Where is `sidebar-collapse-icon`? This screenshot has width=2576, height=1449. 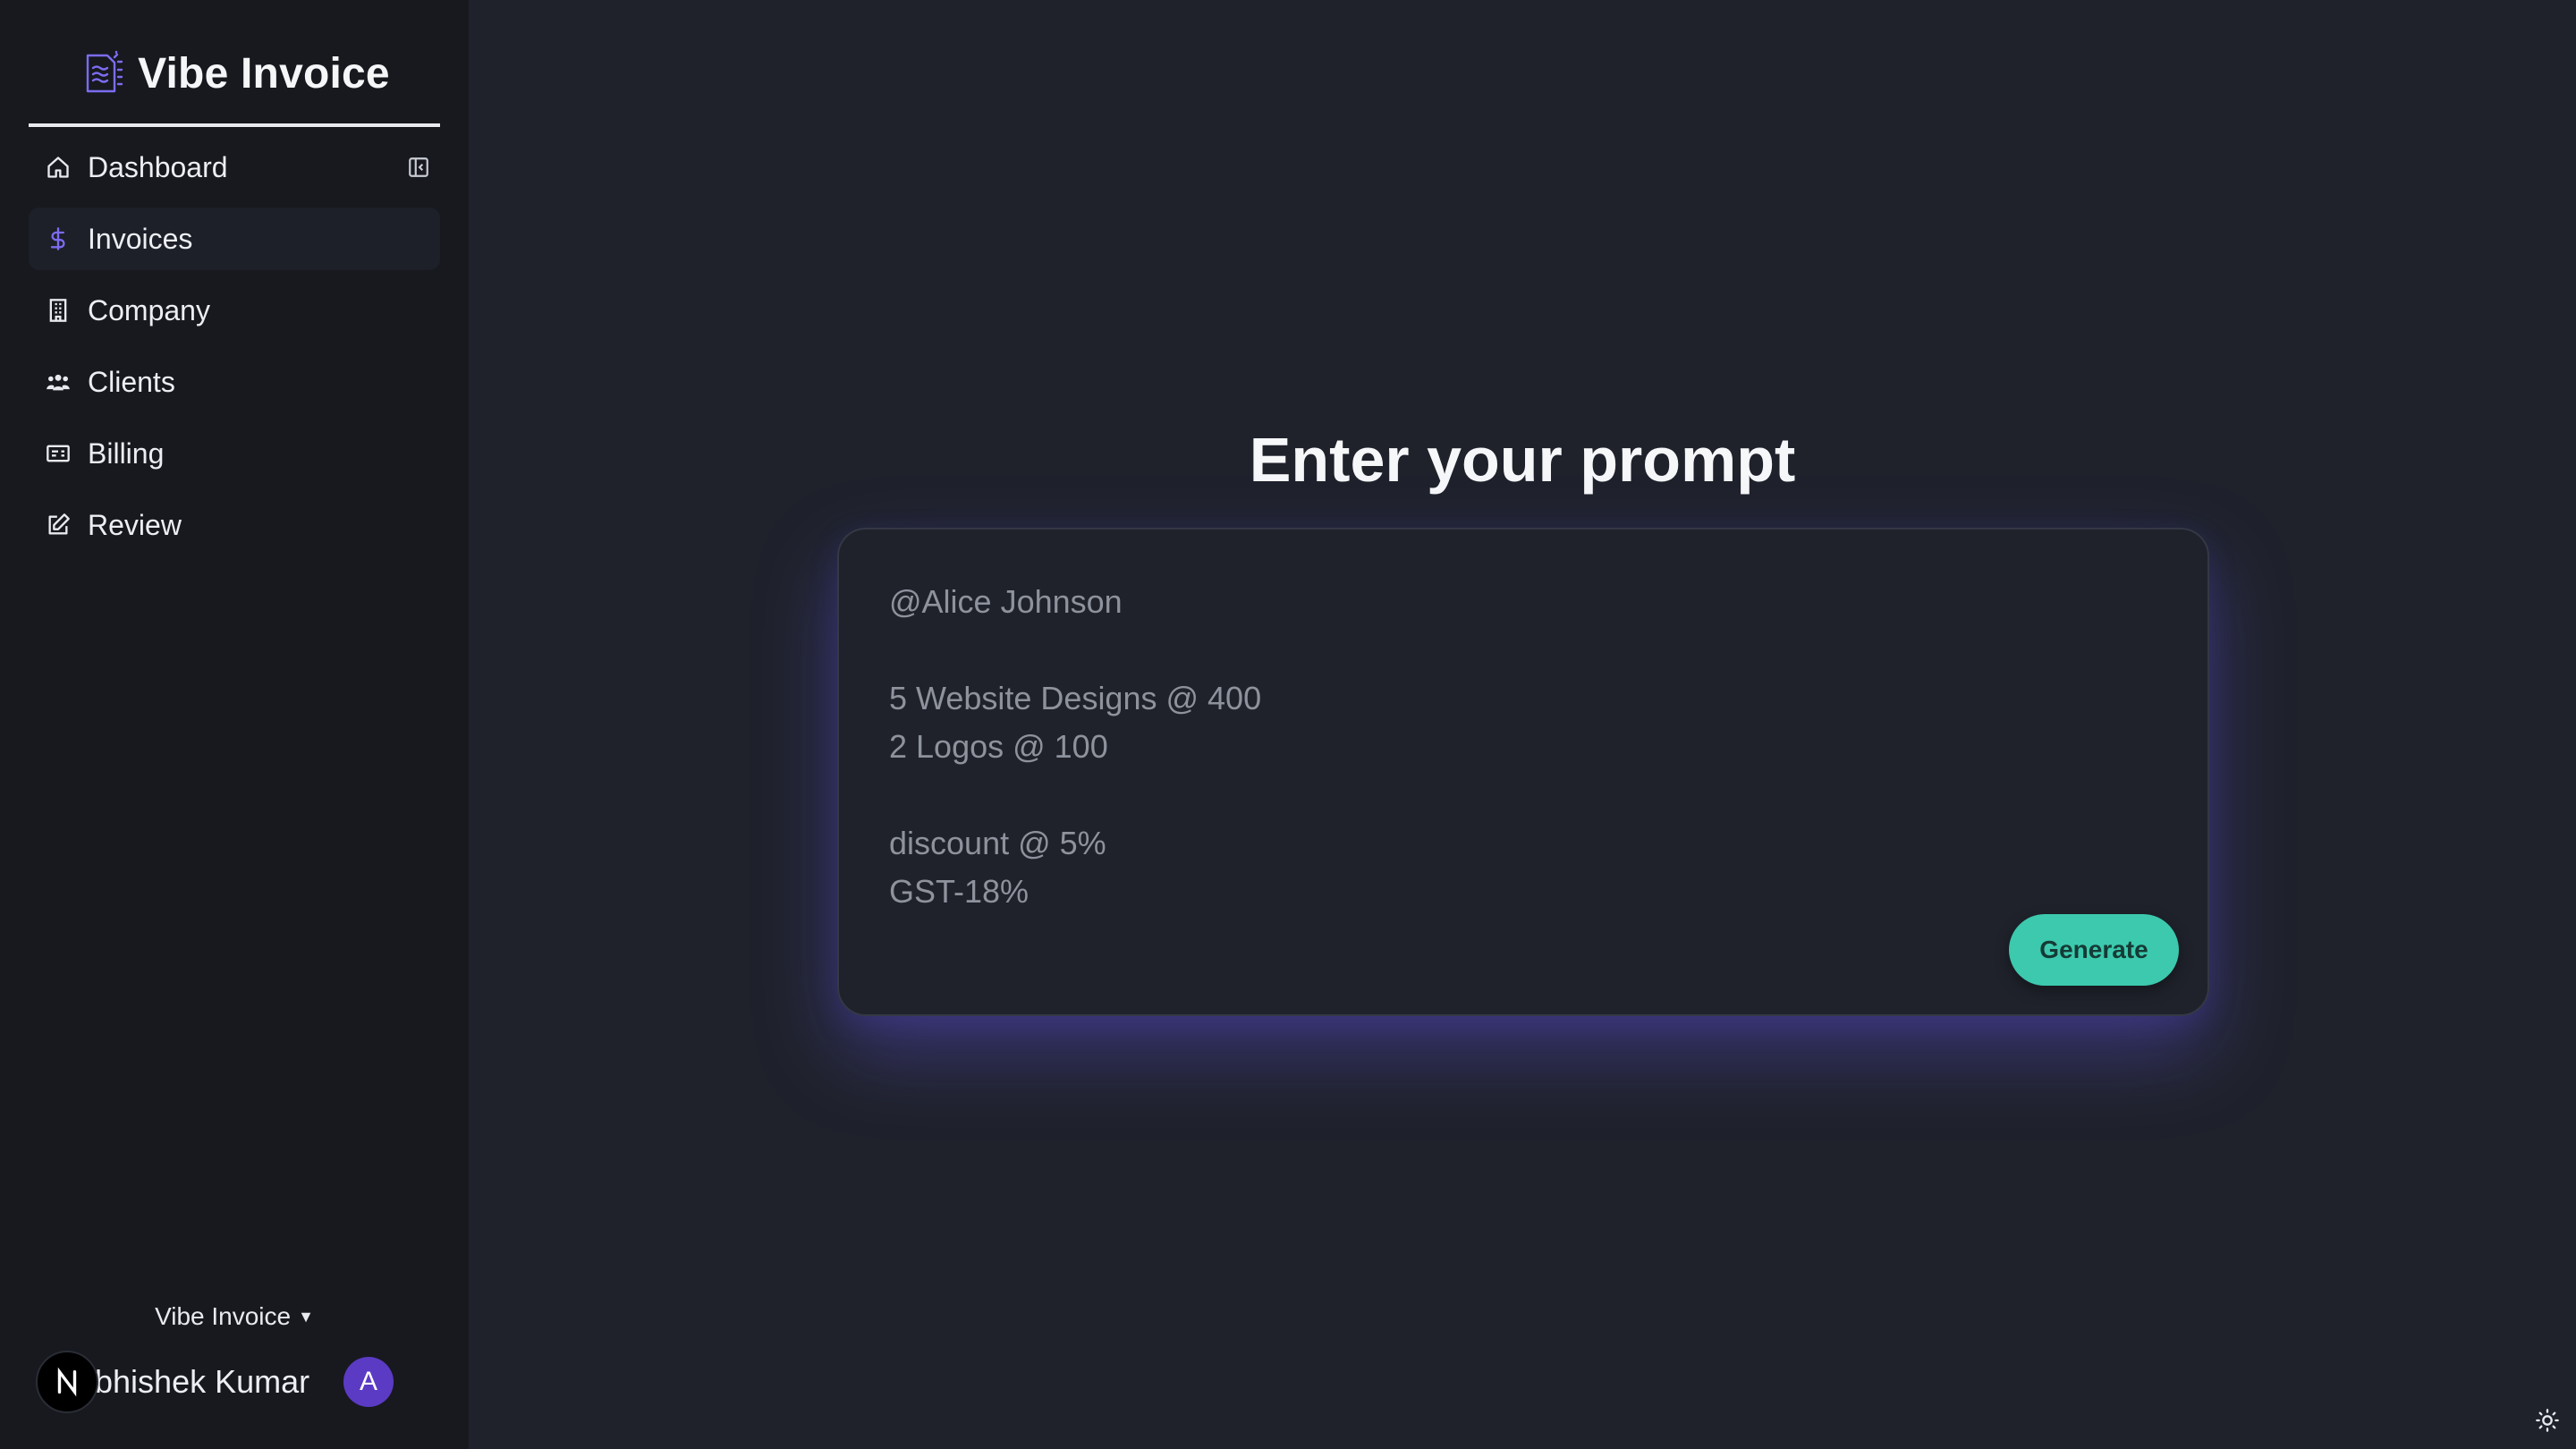
sidebar-collapse-icon is located at coordinates (418, 167).